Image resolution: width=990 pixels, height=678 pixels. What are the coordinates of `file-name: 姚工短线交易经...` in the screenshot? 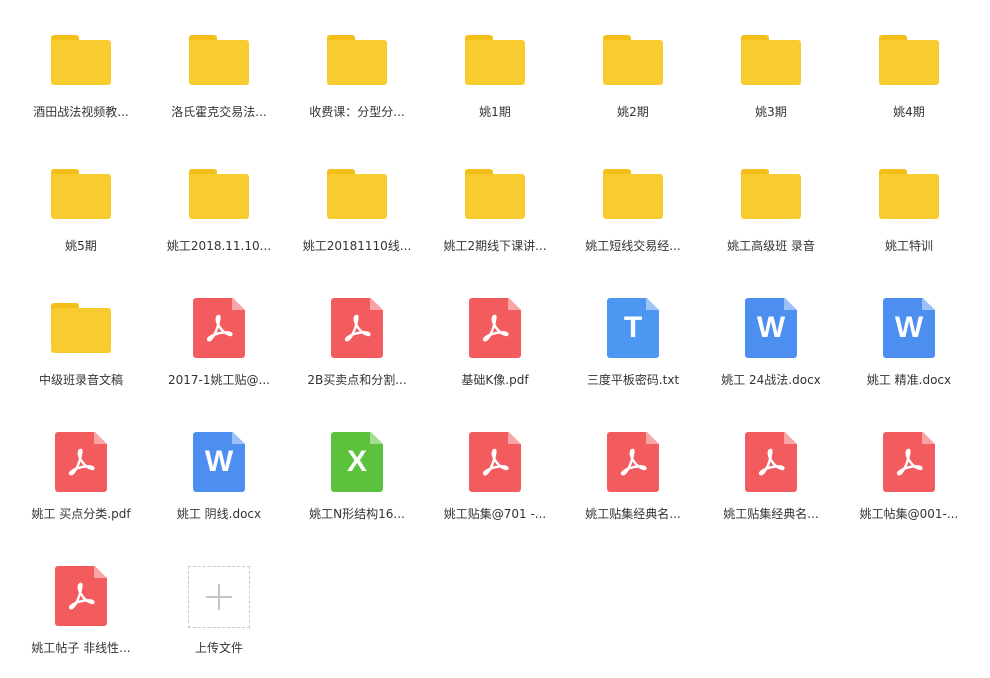 It's located at (633, 246).